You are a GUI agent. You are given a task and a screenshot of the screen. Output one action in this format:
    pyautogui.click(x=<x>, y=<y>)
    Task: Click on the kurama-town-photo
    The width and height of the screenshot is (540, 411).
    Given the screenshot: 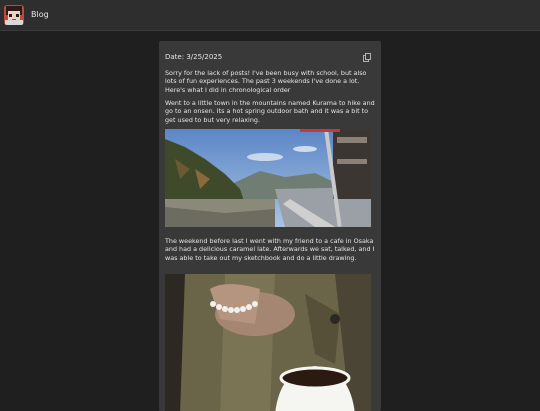 What is the action you would take?
    pyautogui.click(x=268, y=178)
    